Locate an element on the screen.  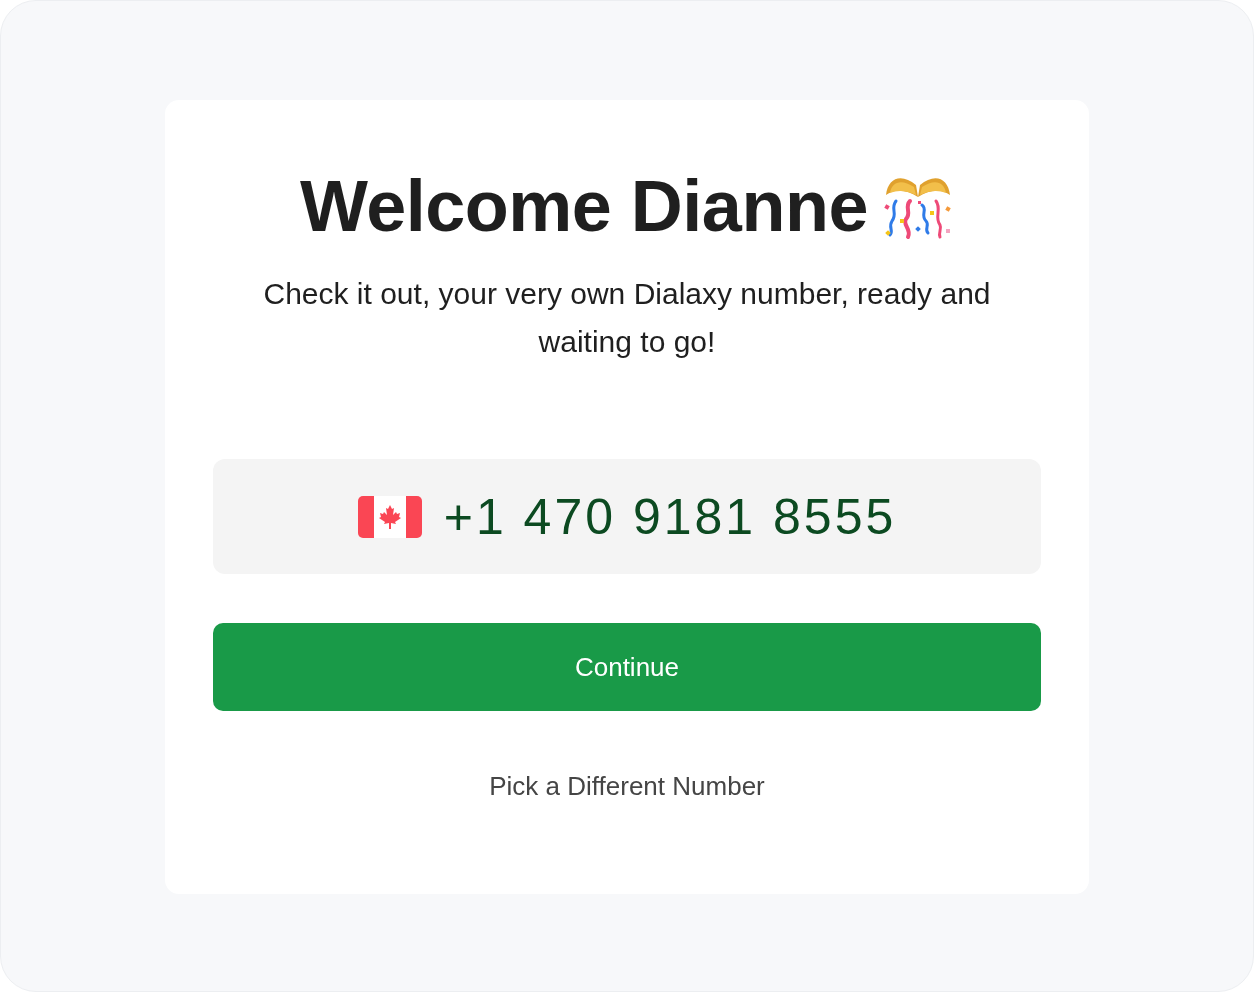
phone-number: +1 470 9181 8555 is located at coordinates (670, 516).